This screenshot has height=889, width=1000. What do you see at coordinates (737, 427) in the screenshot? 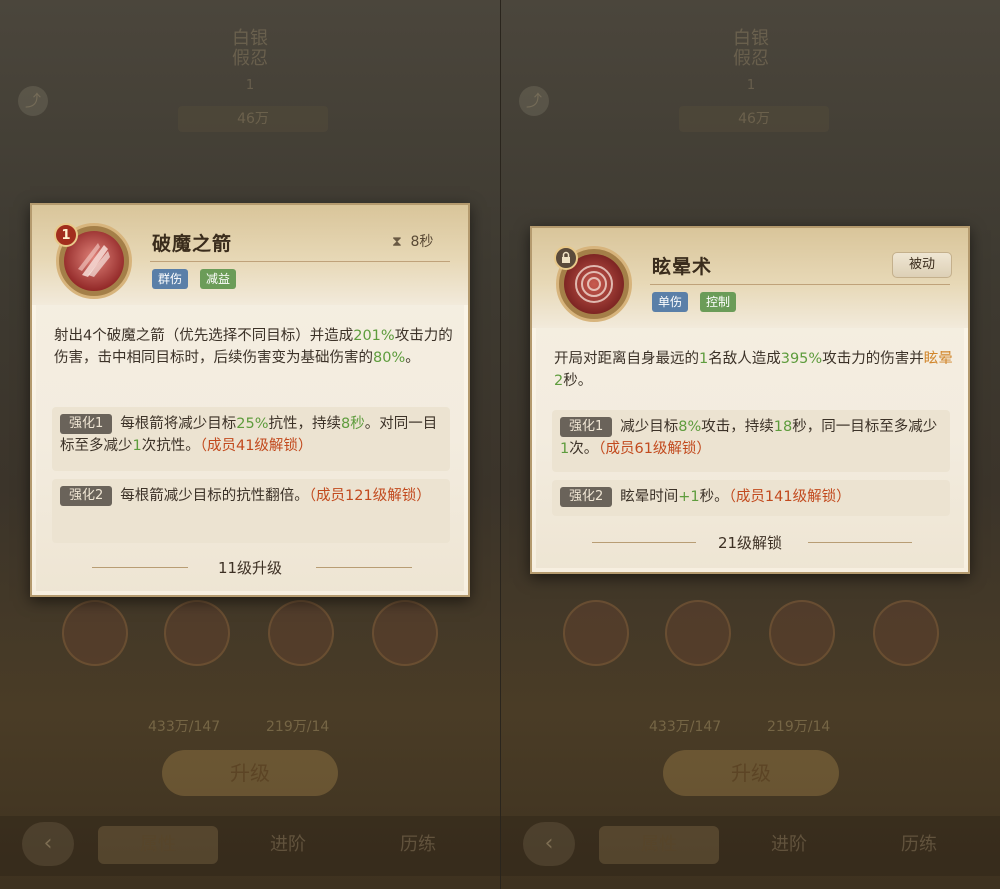
I see `text-segment: 攻击，持续` at bounding box center [737, 427].